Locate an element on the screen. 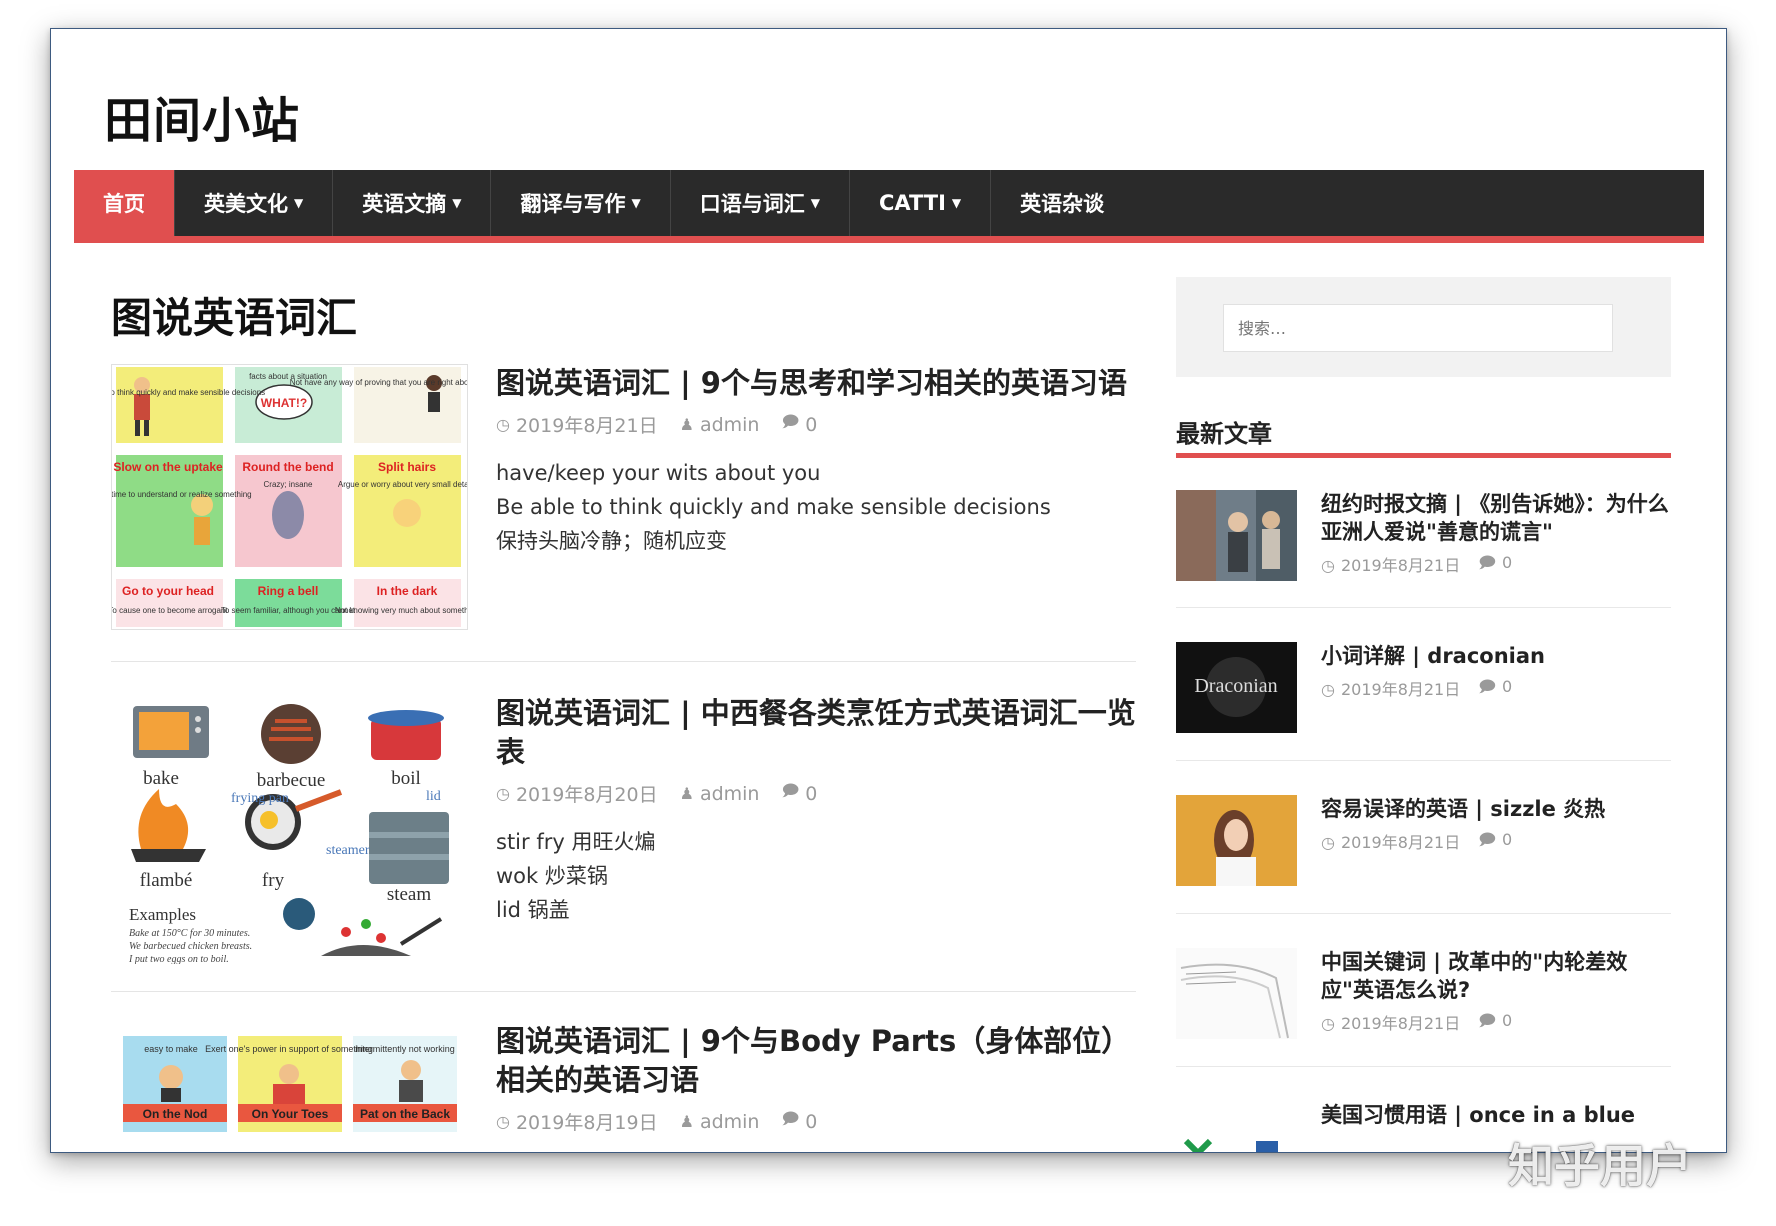 Image resolution: width=1776 pixels, height=1226 pixels. nav-item-home: 首页 is located at coordinates (124, 203).